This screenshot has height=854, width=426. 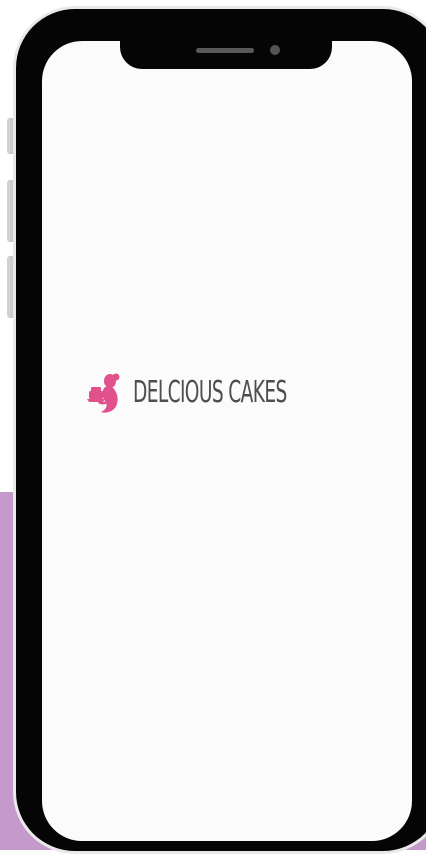 I want to click on phone-notch, so click(x=226, y=50).